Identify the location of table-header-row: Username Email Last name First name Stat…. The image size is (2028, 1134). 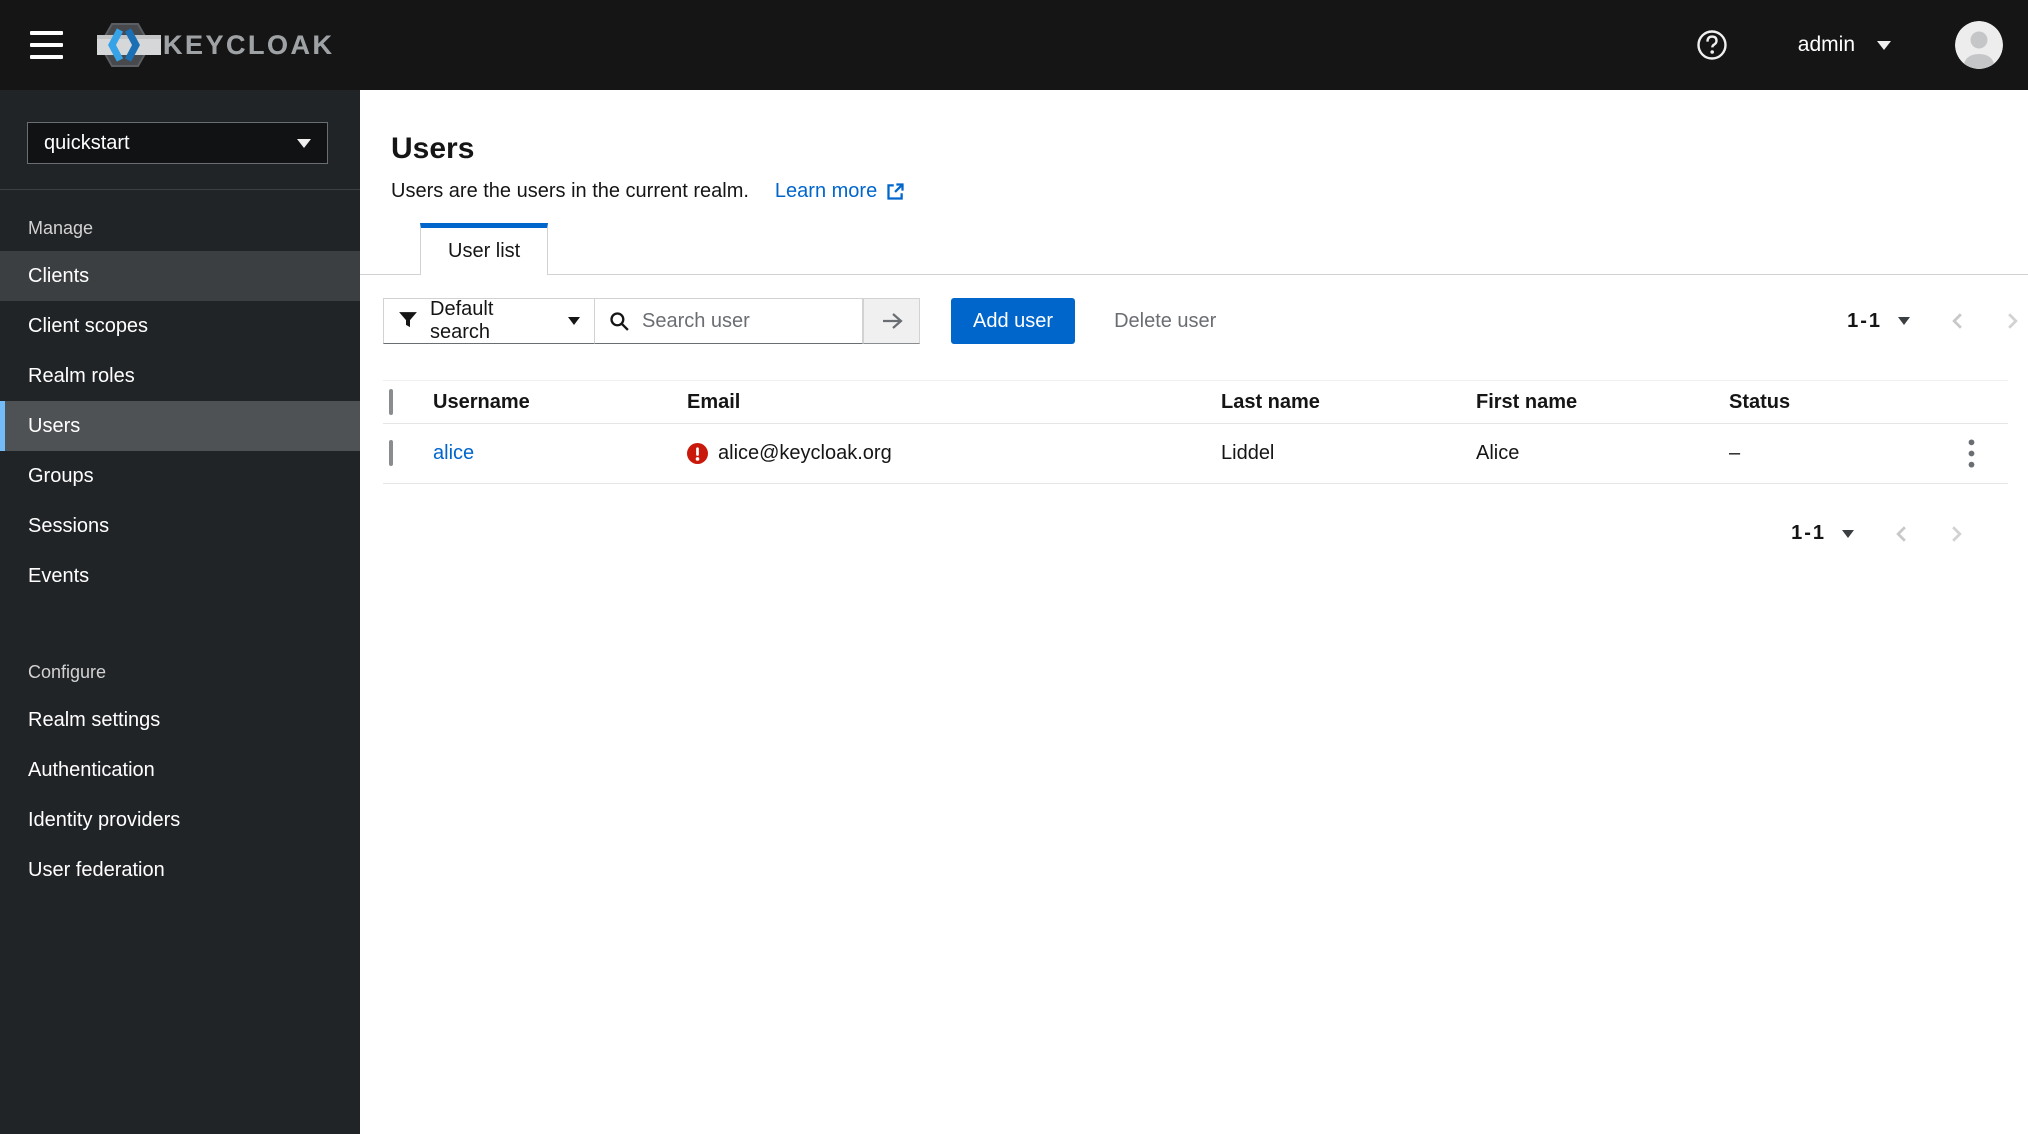
(1195, 402).